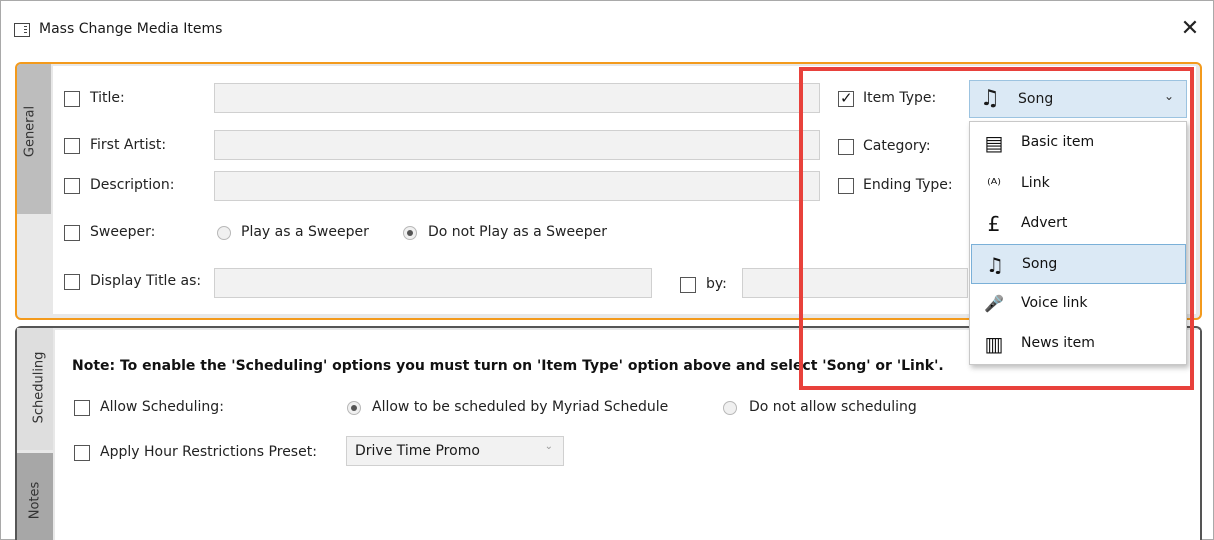 The height and width of the screenshot is (540, 1214). Describe the element at coordinates (607, 29) in the screenshot. I see `title-bar: Mass Change Media Items ✕` at that location.